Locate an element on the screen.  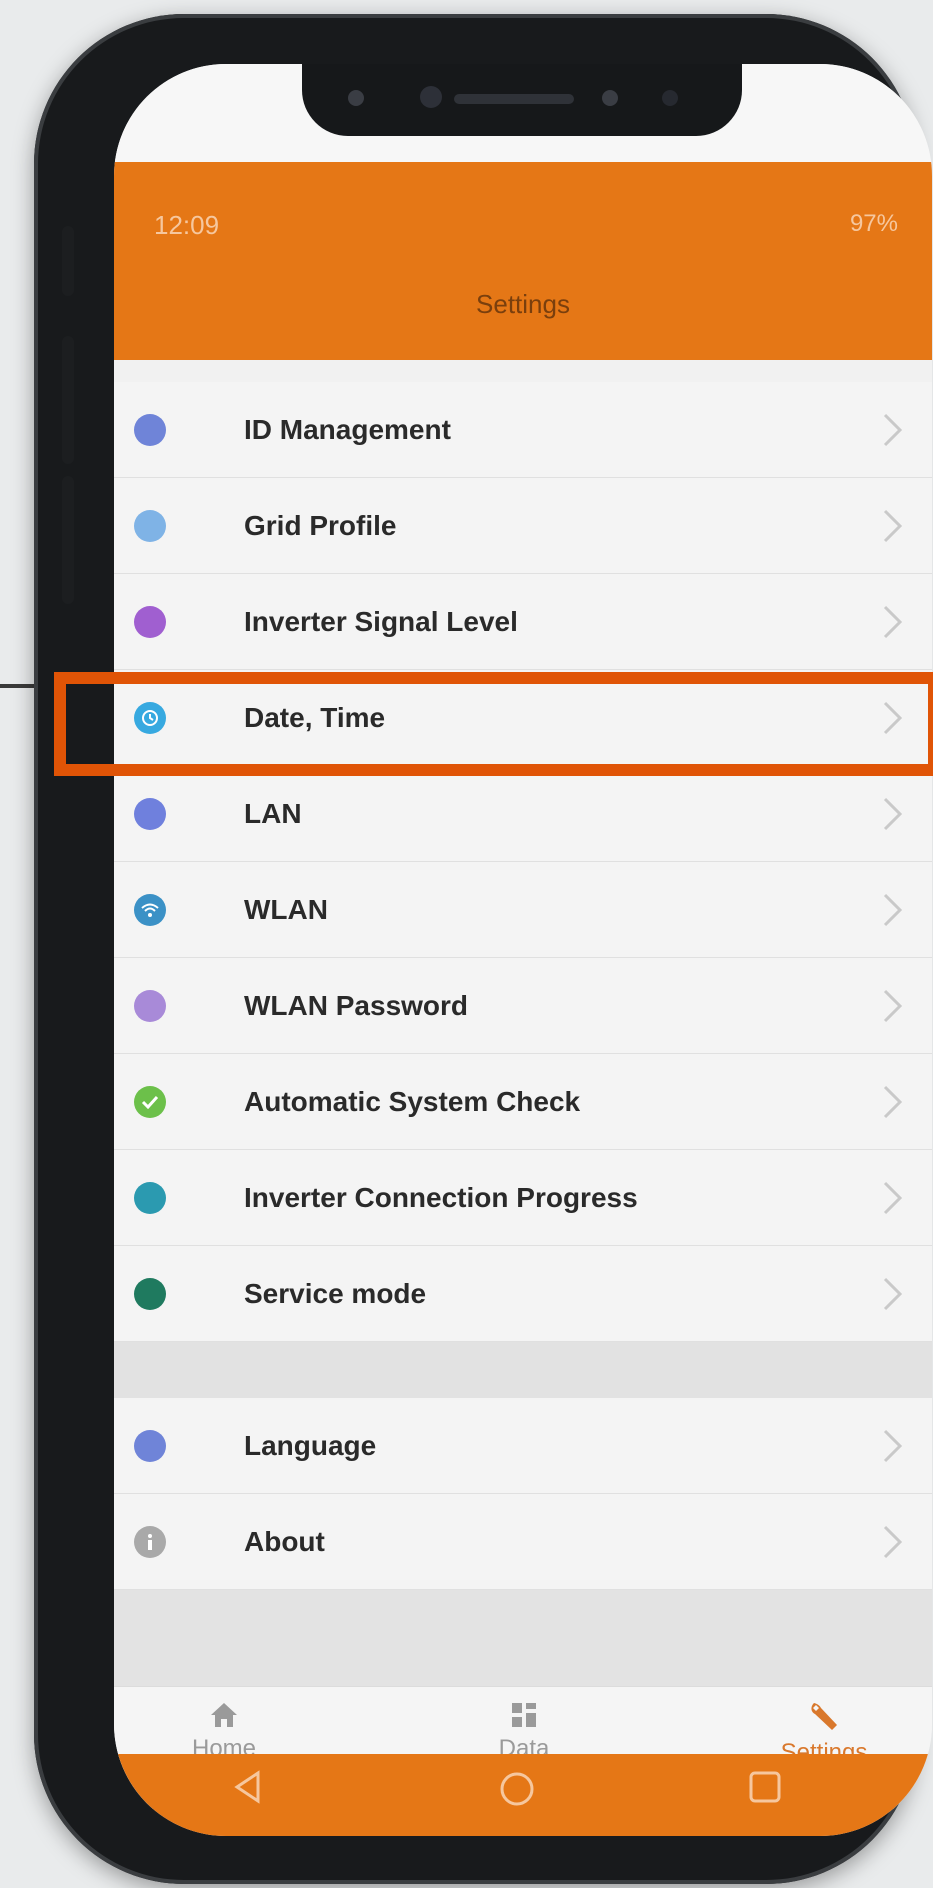
wifi-icon is located at coordinates (150, 910).